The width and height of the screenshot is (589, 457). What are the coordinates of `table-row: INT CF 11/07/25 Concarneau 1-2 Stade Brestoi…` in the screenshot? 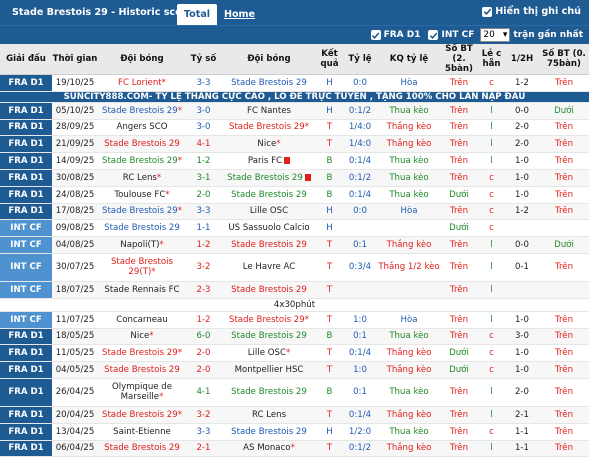 It's located at (294, 320).